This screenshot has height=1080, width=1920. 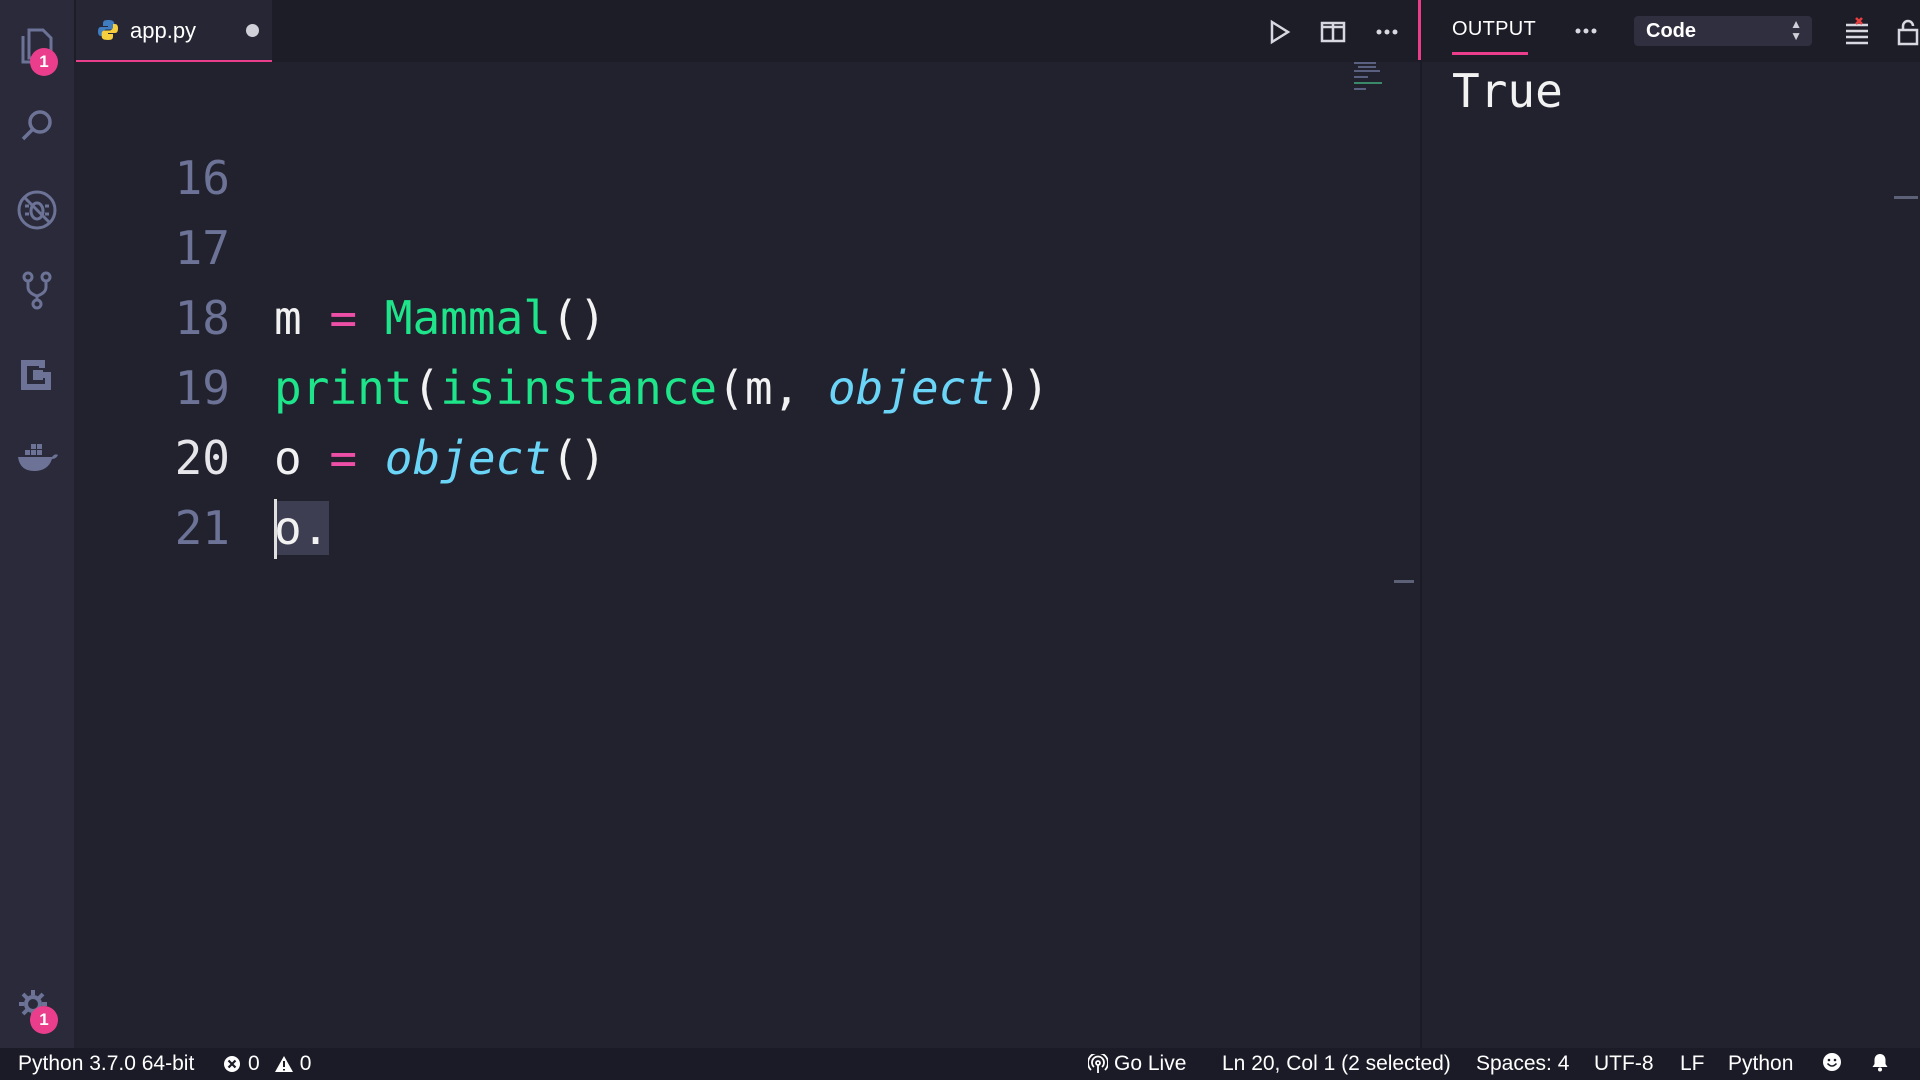 I want to click on code-text: o., so click(x=302, y=528).